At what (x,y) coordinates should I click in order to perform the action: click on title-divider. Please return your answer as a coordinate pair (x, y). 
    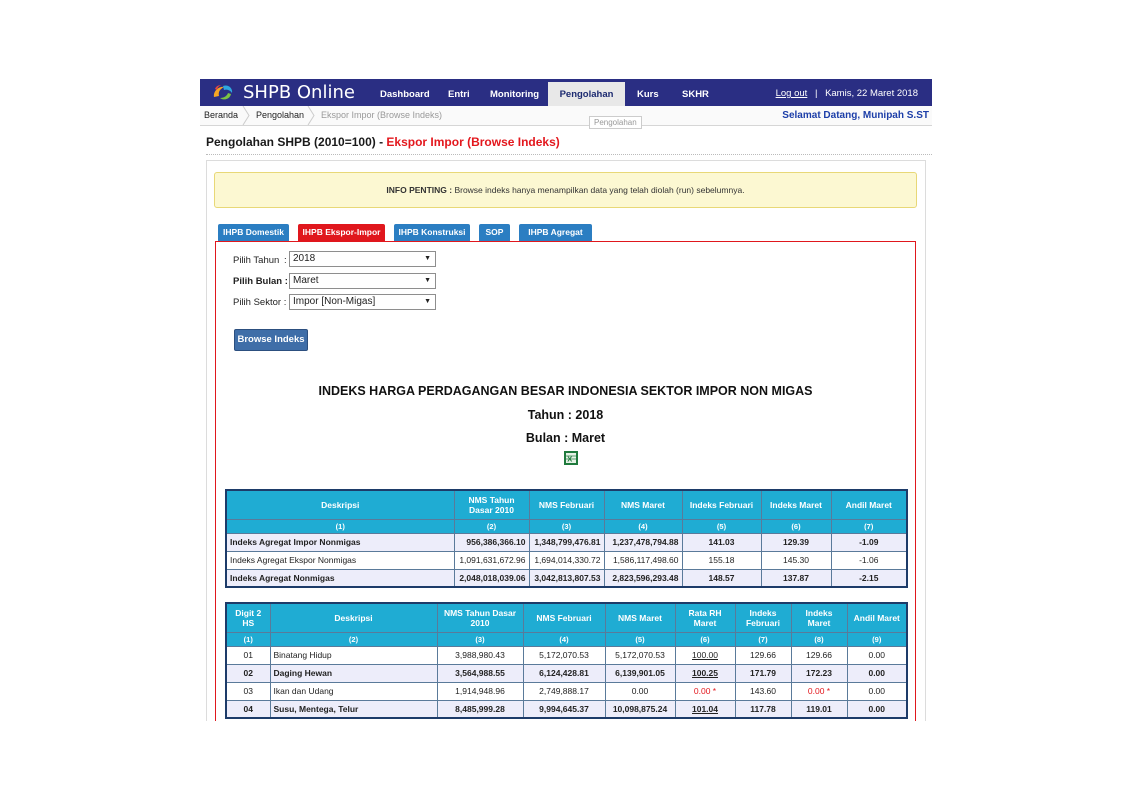
    Looking at the image, I should click on (569, 154).